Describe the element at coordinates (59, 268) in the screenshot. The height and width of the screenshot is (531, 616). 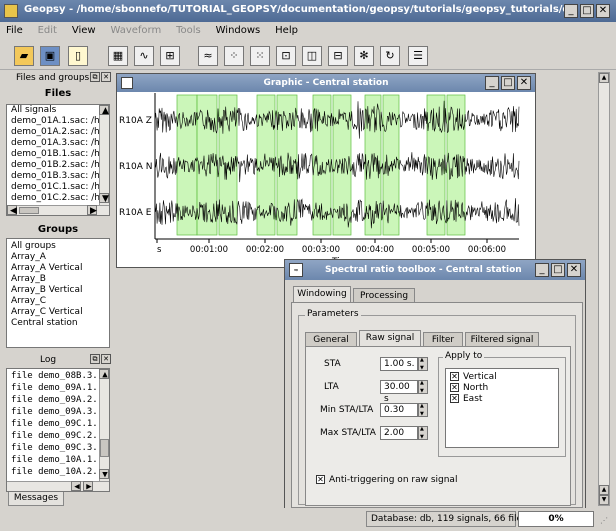
I see `list-item: Array_A Vertical` at that location.